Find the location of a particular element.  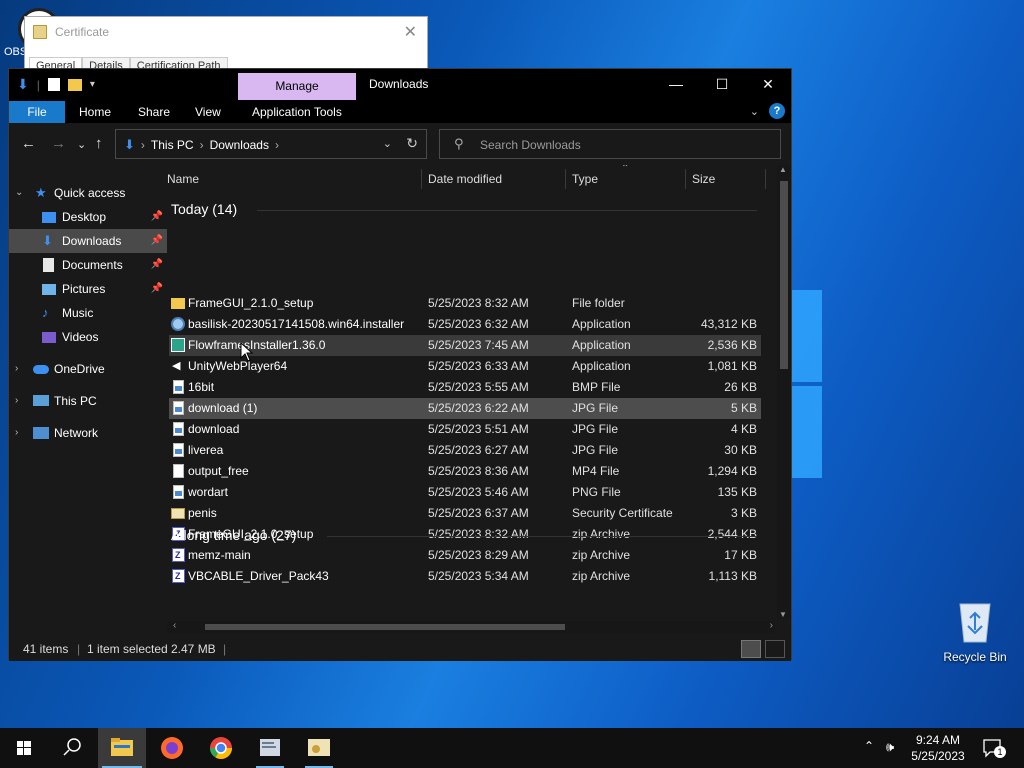

back-arrow-icon: ← is located at coordinates (28, 143).